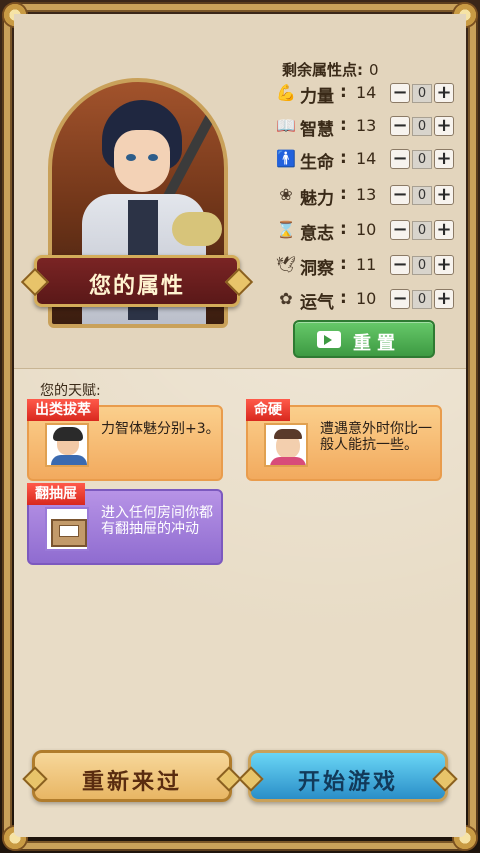  What do you see at coordinates (322, 70) in the screenshot?
I see `remaining-points-label: 剩余属性点:` at bounding box center [322, 70].